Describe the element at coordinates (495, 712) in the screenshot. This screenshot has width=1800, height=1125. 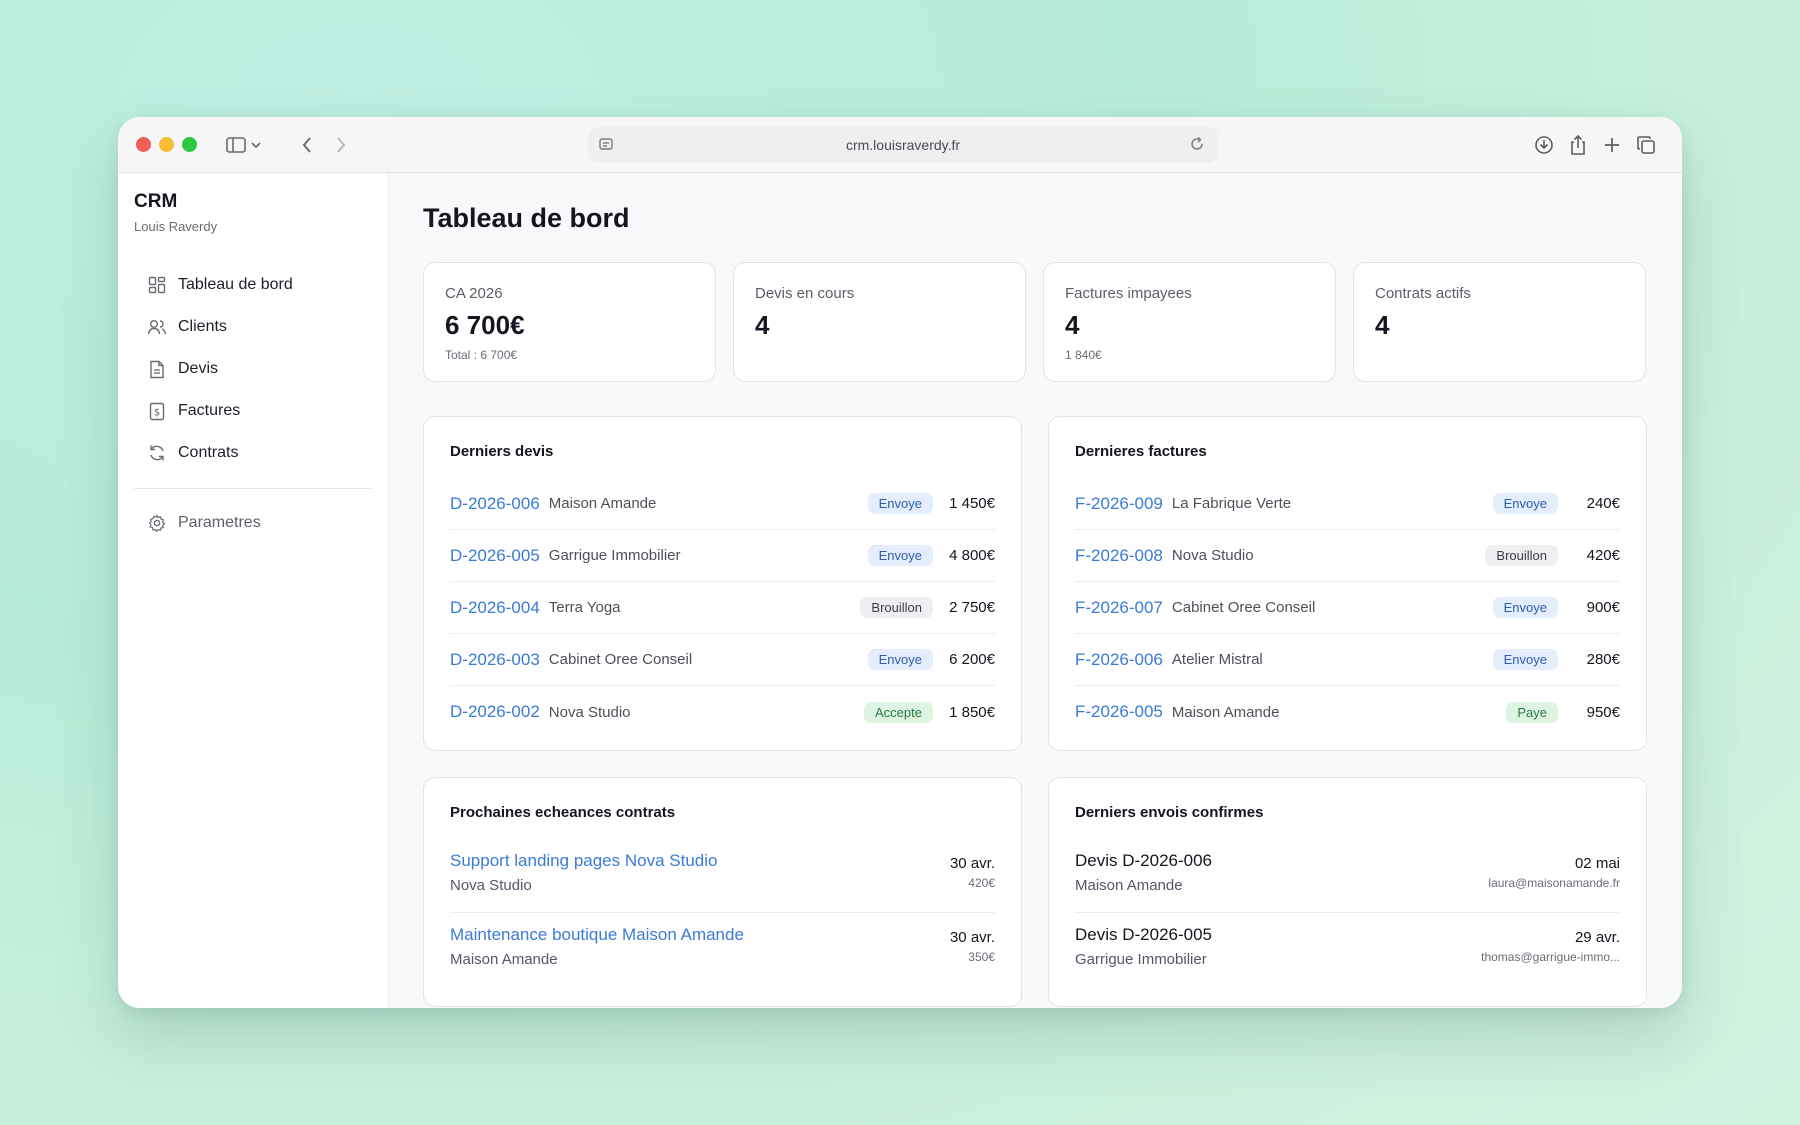
I see `quote-link: D-2026-002` at that location.